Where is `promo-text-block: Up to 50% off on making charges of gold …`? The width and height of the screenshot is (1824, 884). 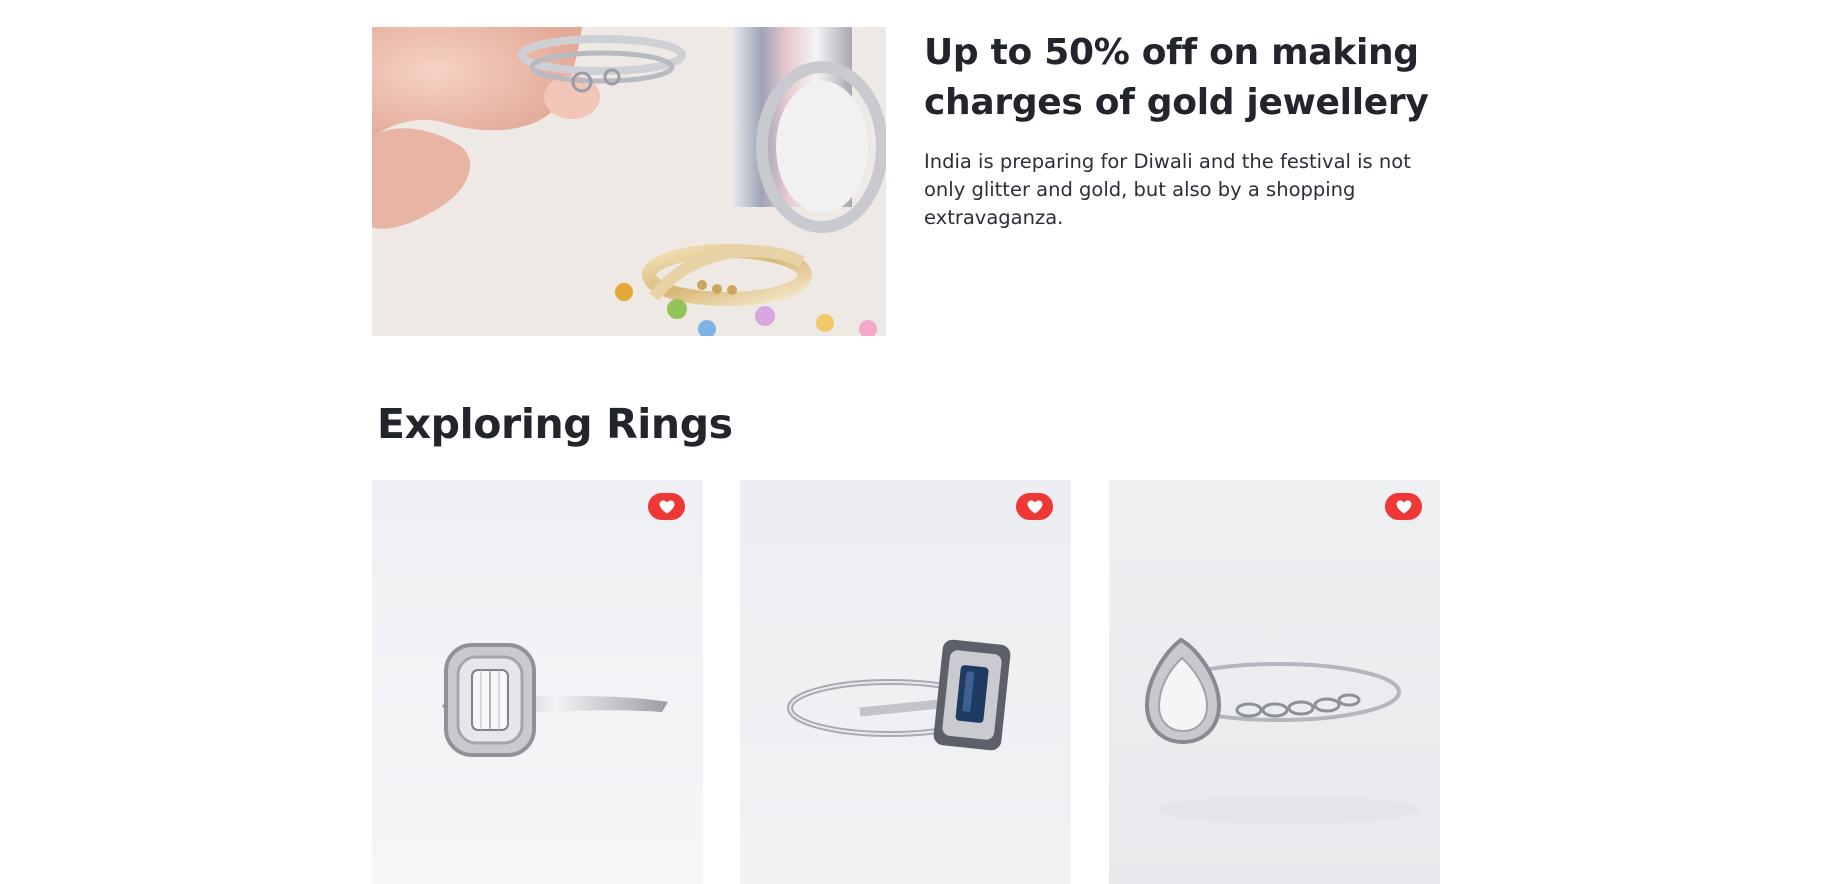 promo-text-block: Up to 50% off on making charges of gold … is located at coordinates (1184, 130).